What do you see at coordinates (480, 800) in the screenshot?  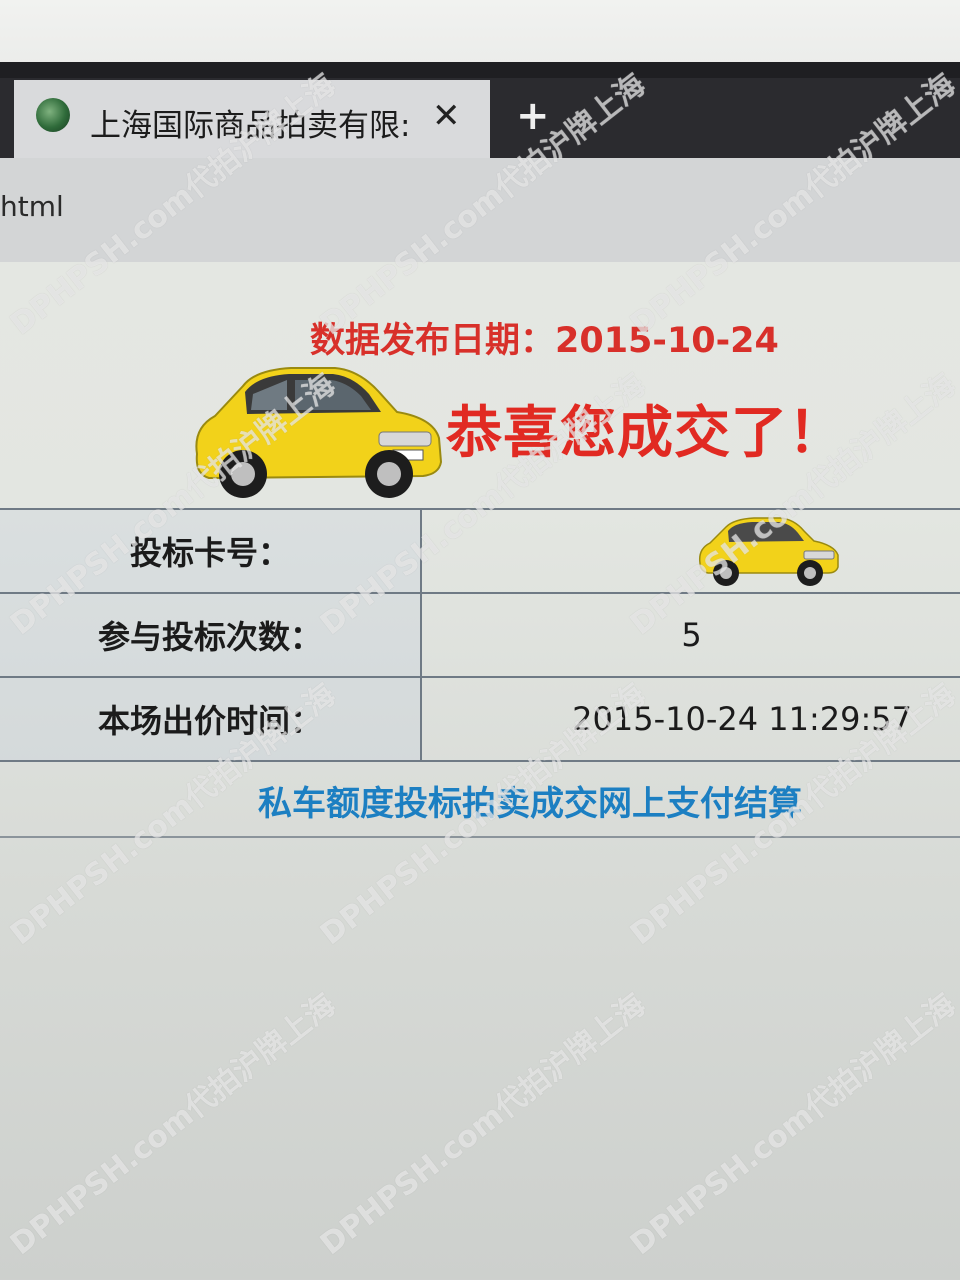 I see `online-payment-link: 私车额度投标拍卖成交网上支付结算` at bounding box center [480, 800].